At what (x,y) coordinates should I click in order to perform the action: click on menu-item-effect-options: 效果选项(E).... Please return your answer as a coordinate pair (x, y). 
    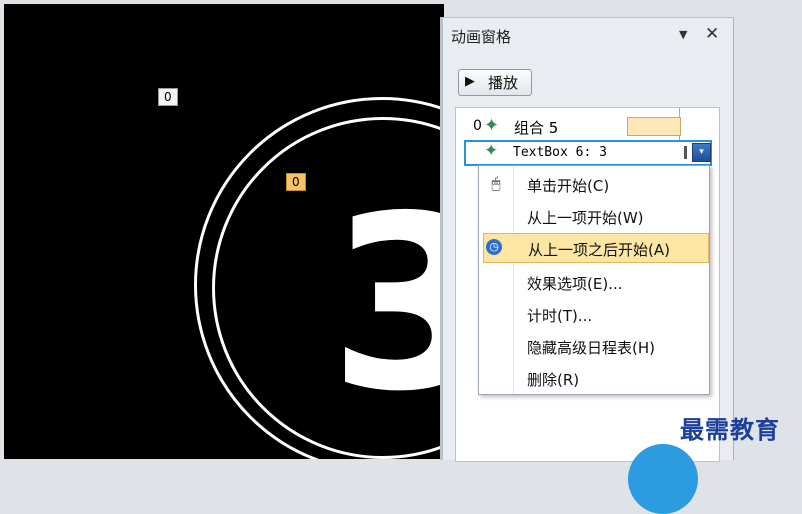
    Looking at the image, I should click on (594, 282).